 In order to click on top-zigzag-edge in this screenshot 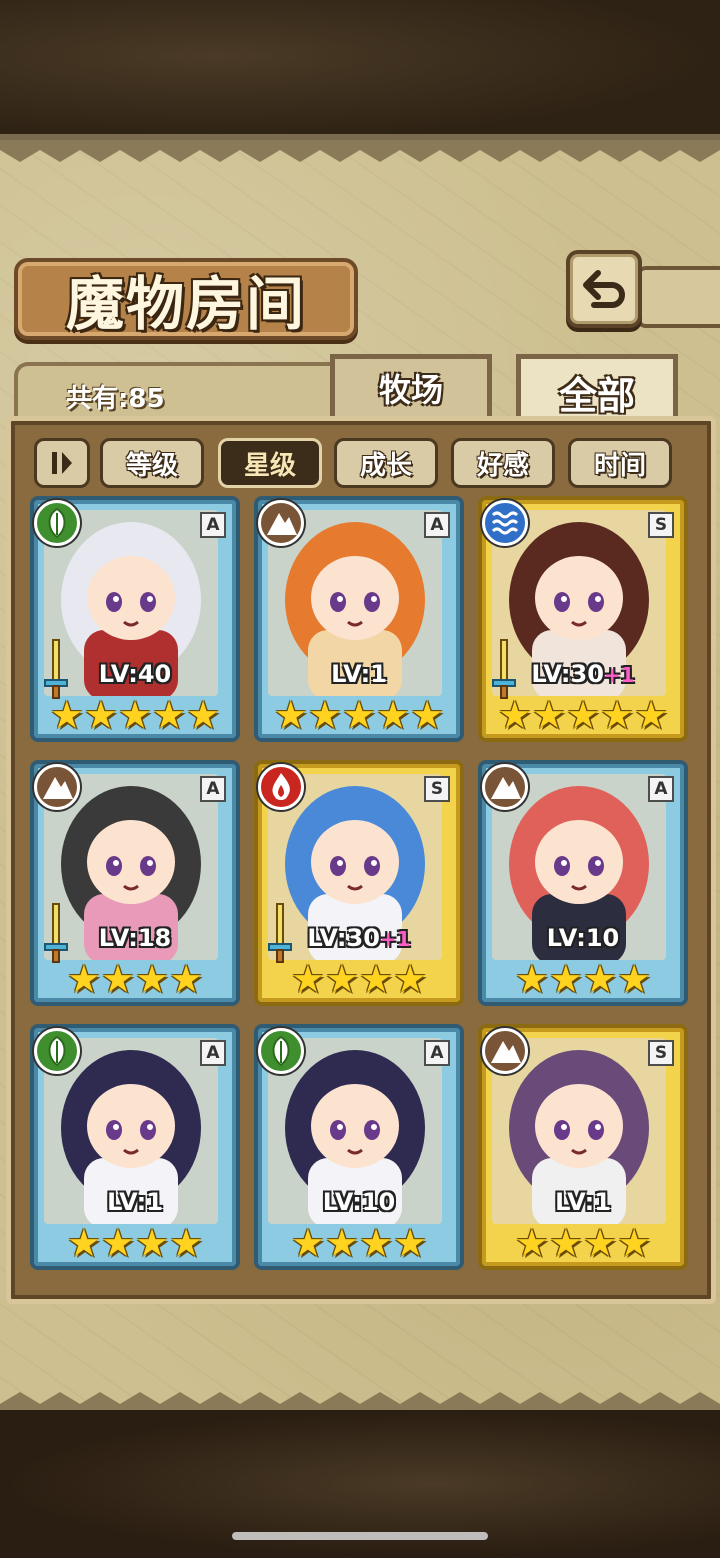, I will do `click(360, 151)`.